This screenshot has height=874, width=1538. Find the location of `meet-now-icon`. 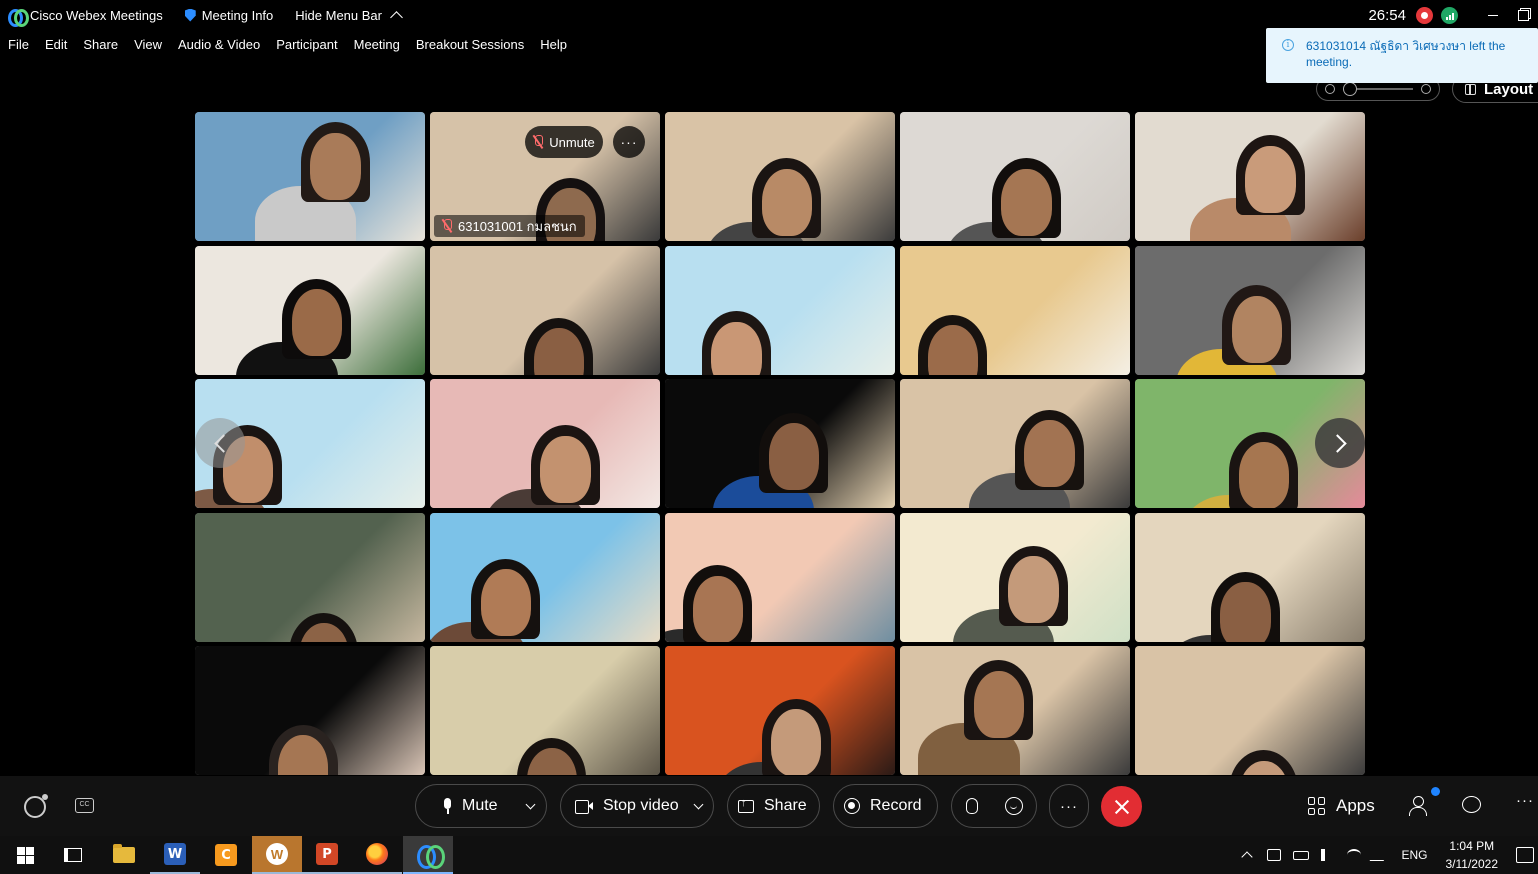

meet-now-icon is located at coordinates (1274, 855).